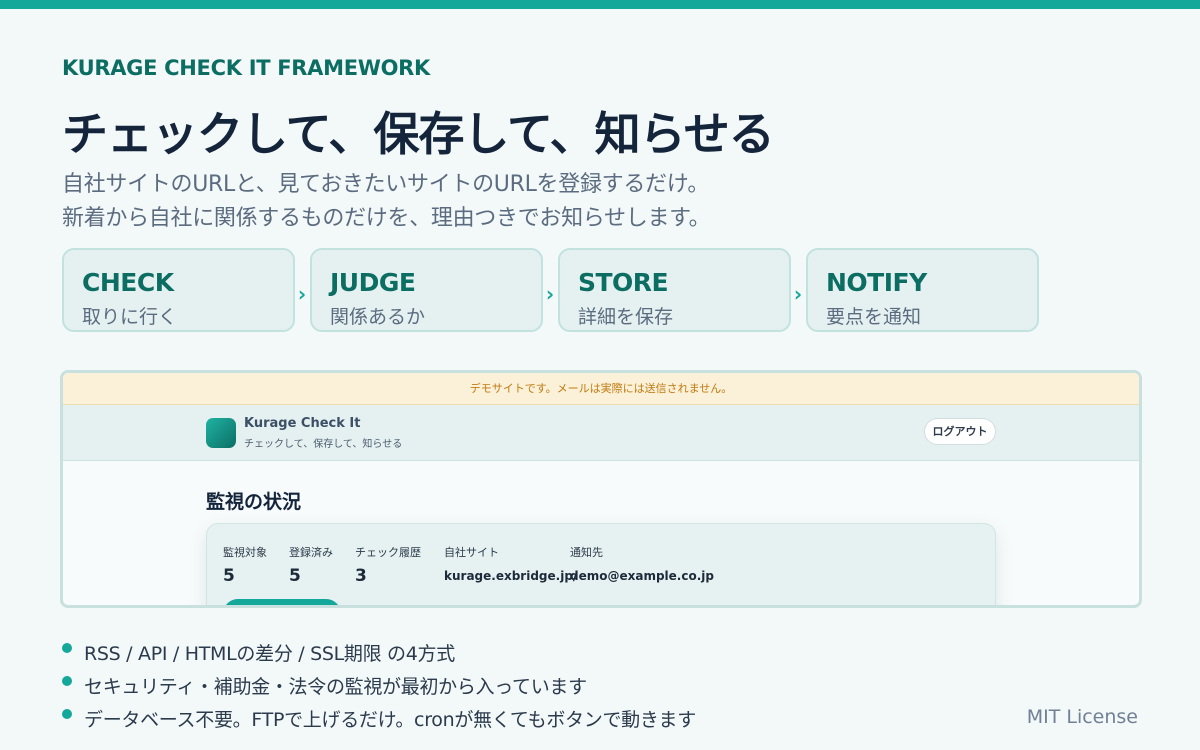  Describe the element at coordinates (586, 552) in the screenshot. I see `stat-label: 通知先` at that location.